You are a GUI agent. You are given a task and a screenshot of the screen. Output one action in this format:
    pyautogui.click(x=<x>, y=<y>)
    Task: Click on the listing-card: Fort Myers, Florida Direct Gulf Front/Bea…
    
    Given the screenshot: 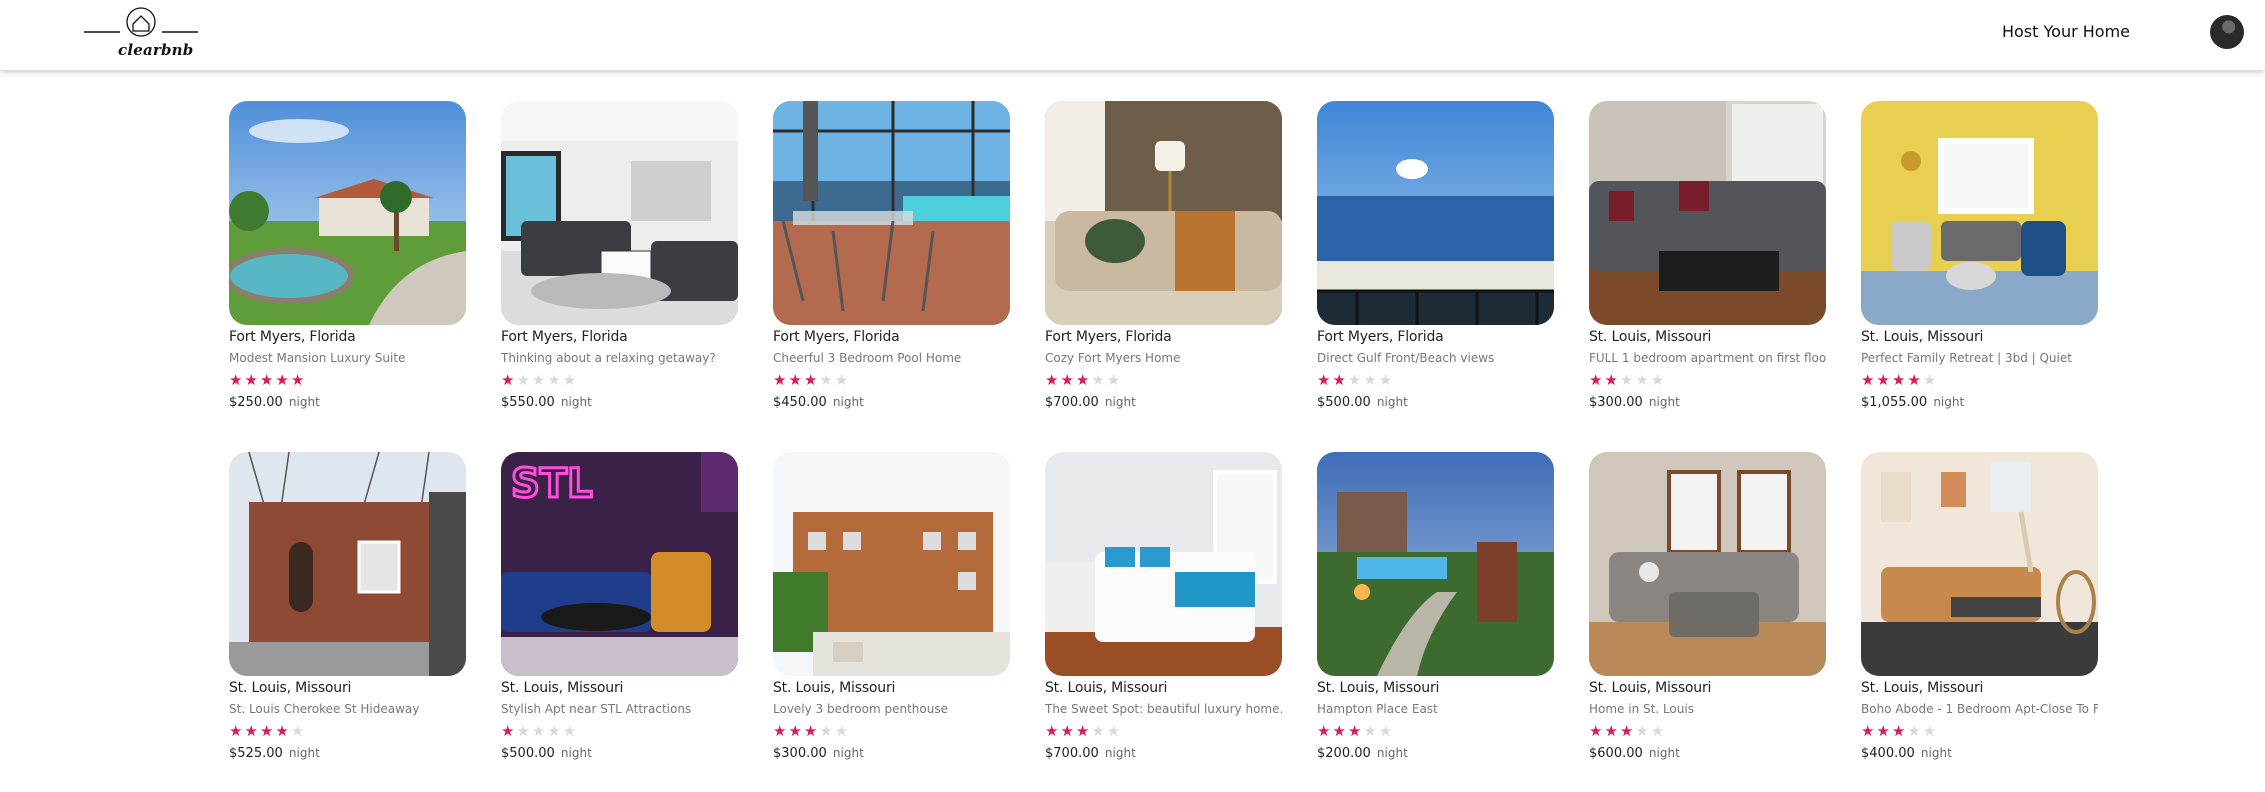 What is the action you would take?
    pyautogui.click(x=1435, y=268)
    